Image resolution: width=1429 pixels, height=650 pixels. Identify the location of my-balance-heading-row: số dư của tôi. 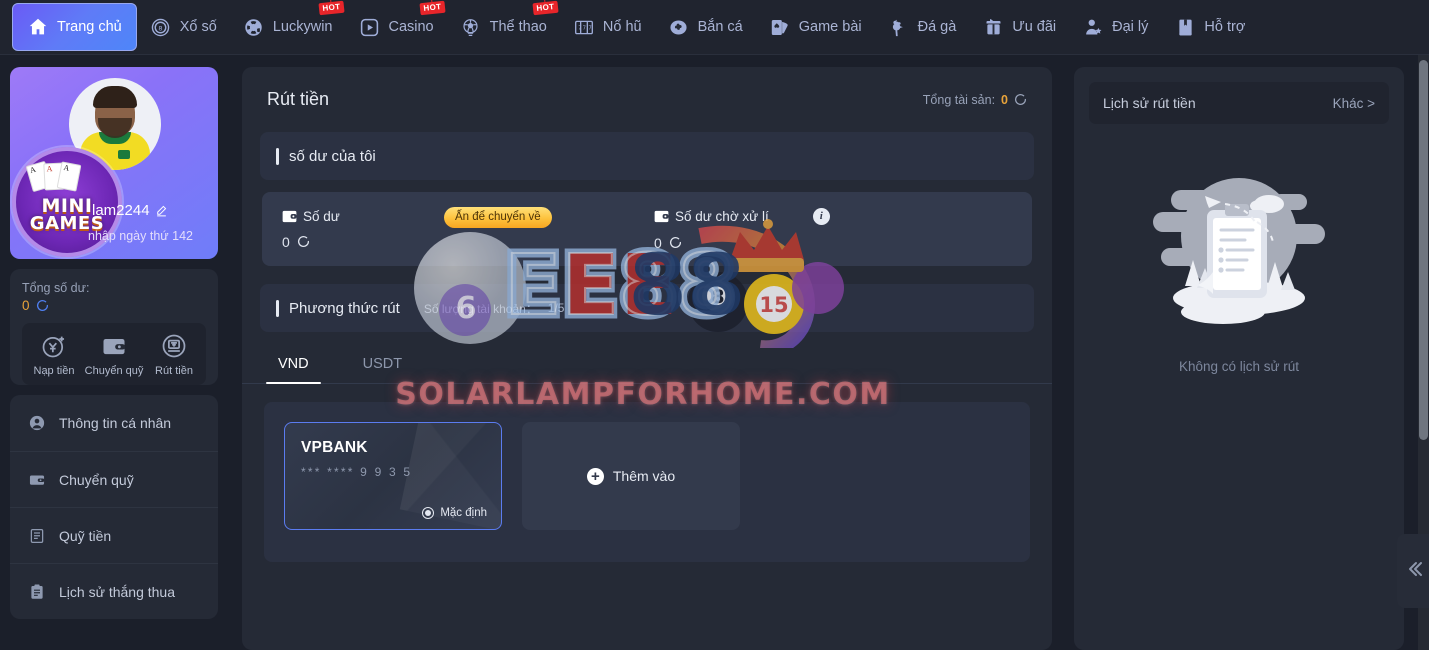
(647, 156).